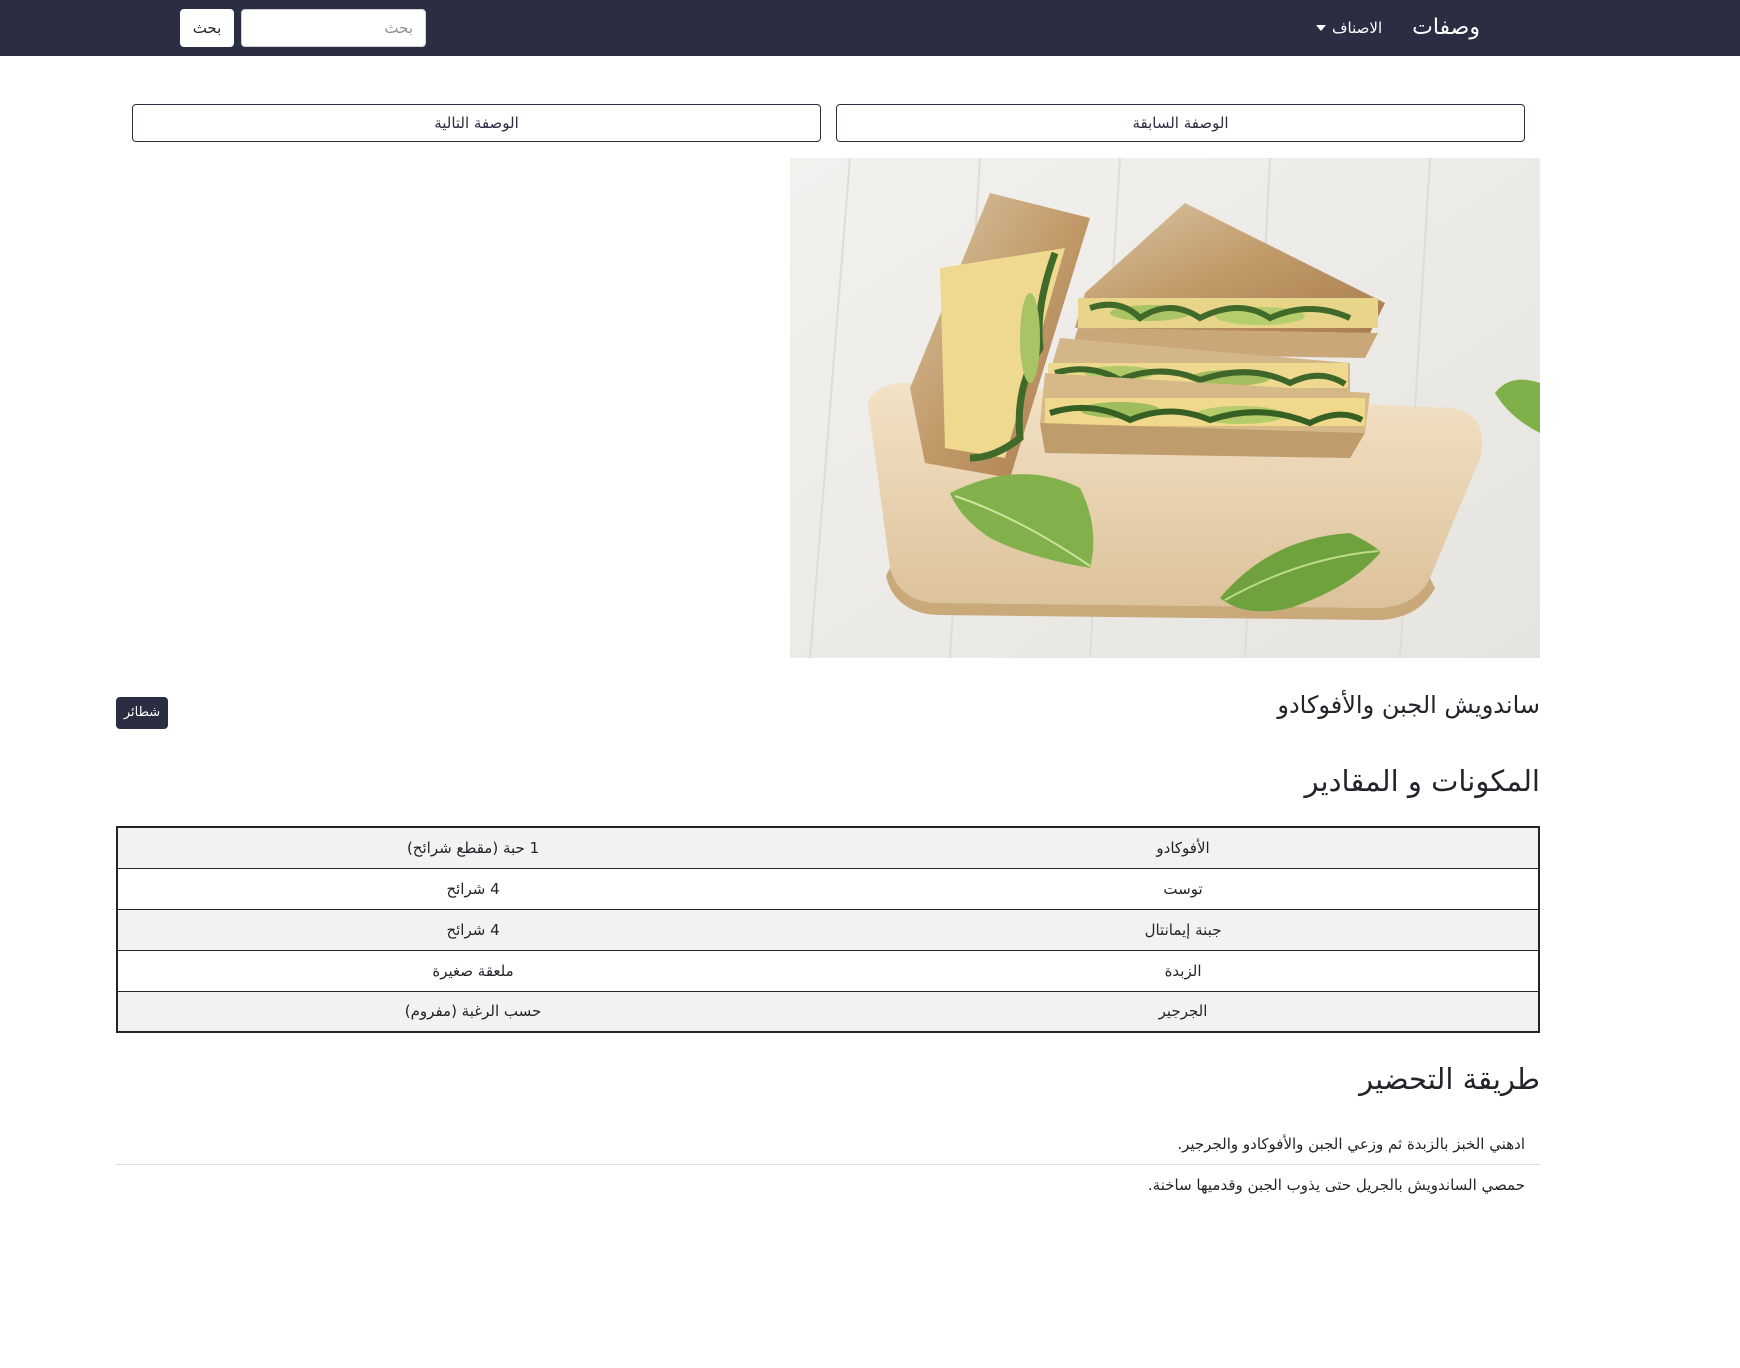 This screenshot has width=1740, height=1368. What do you see at coordinates (1408, 705) in the screenshot?
I see `recipe-title: ساندويش الجبن والأفوكادو` at bounding box center [1408, 705].